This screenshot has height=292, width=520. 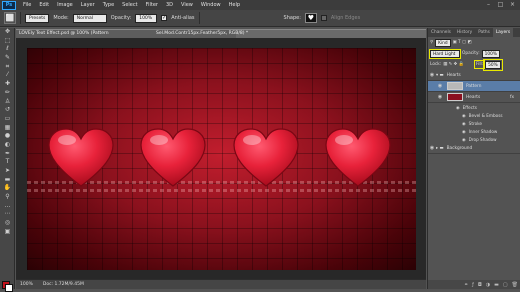 What do you see at coordinates (474, 148) in the screenshot?
I see `layer-group-background: ◉ ▸ ▬ Background` at bounding box center [474, 148].